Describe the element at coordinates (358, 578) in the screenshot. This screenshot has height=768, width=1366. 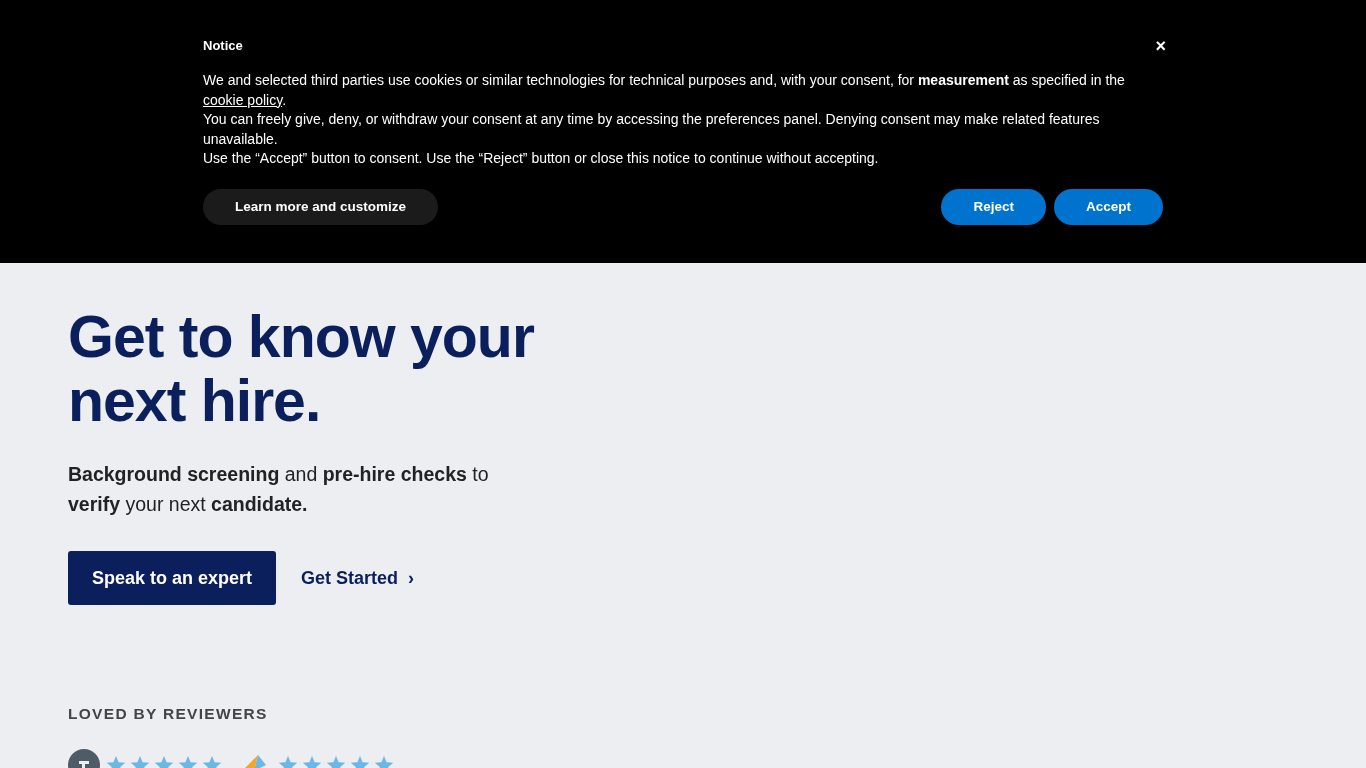
I see `get-started-link: Get Started ›` at that location.